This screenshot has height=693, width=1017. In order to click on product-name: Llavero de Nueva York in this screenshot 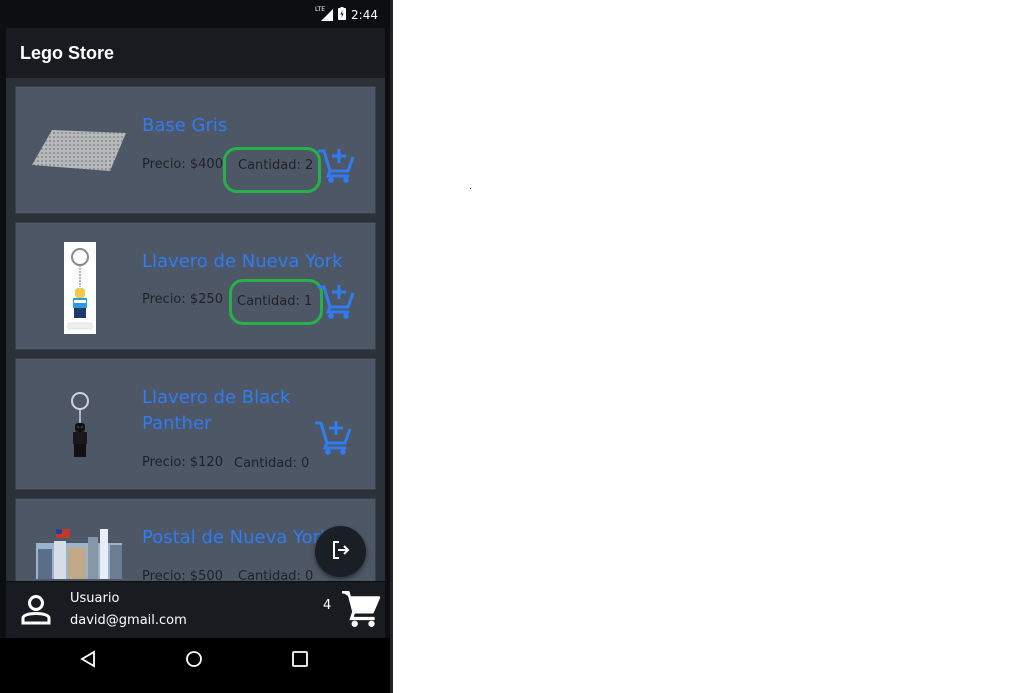, I will do `click(247, 262)`.